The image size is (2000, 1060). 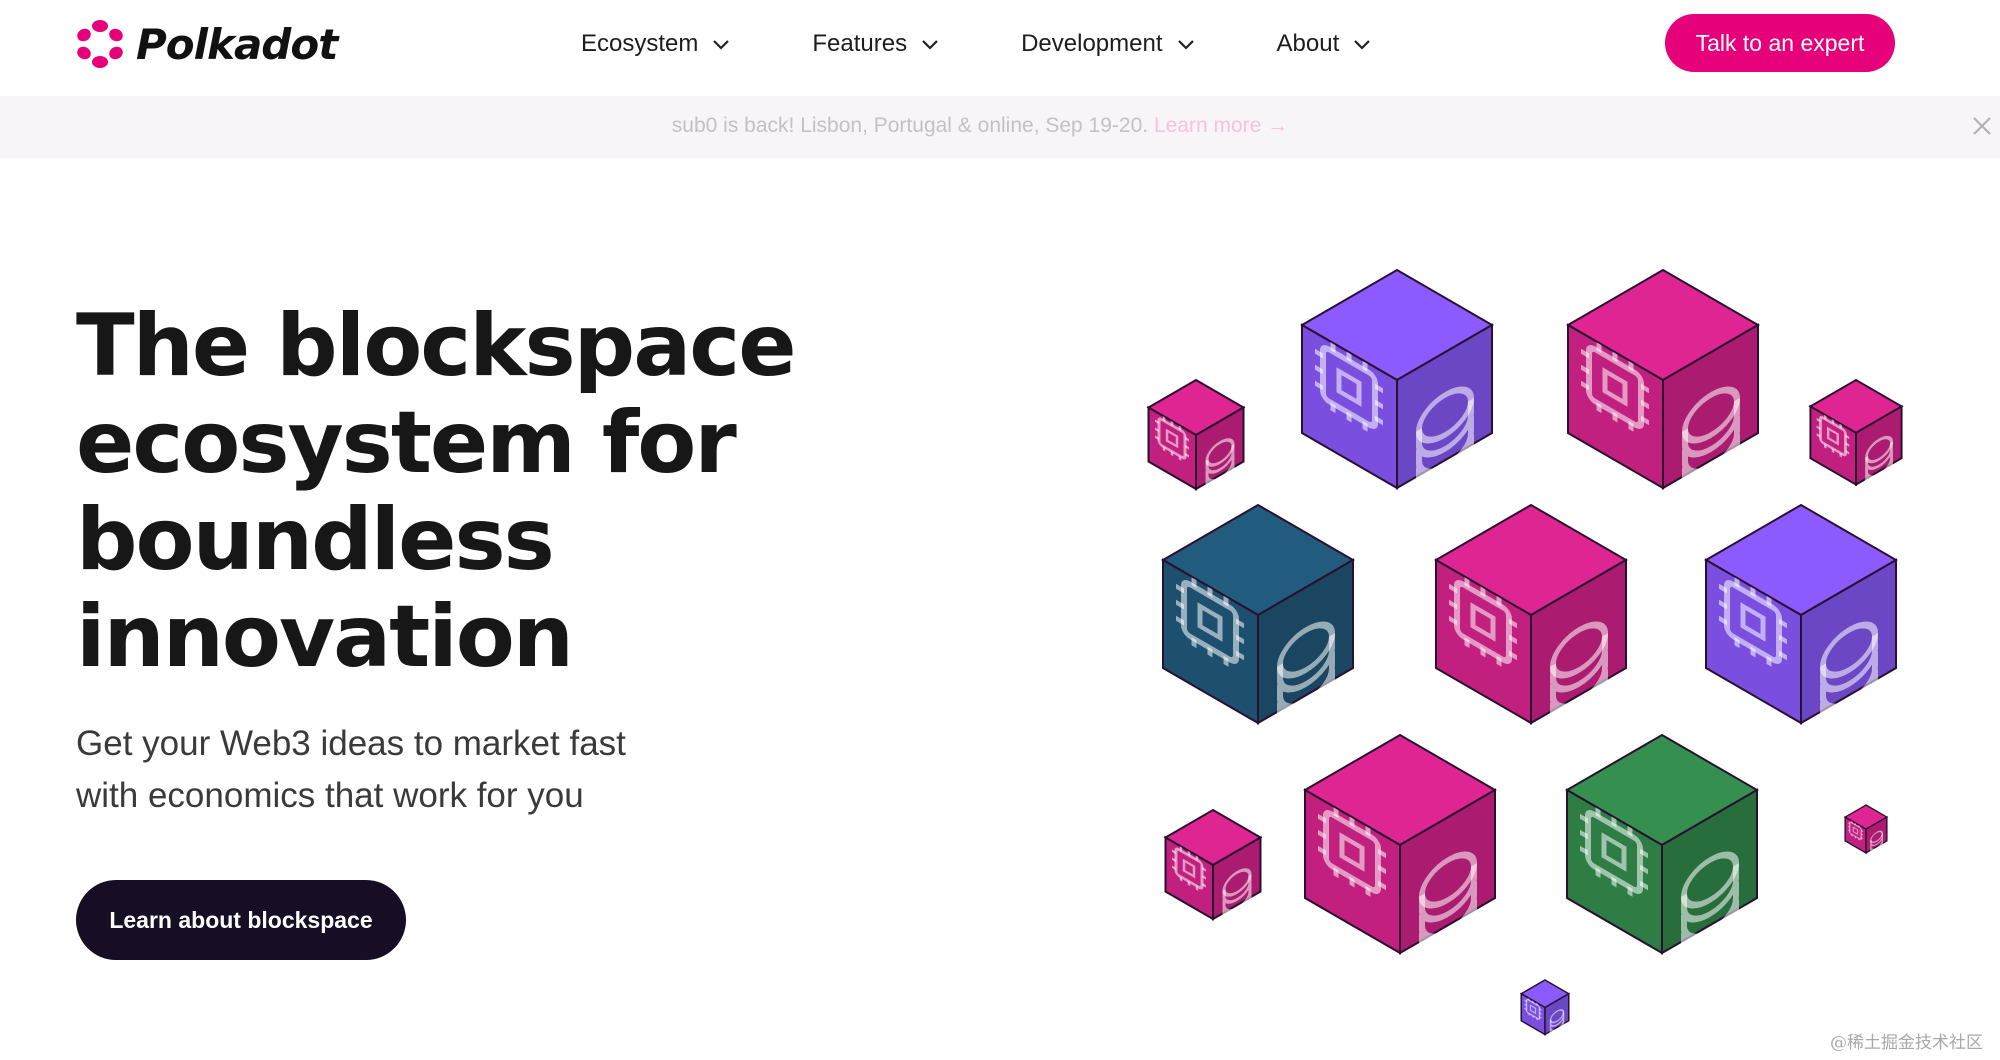 What do you see at coordinates (330, 795) in the screenshot?
I see `hero-subtitle-line: with economics that work for you` at bounding box center [330, 795].